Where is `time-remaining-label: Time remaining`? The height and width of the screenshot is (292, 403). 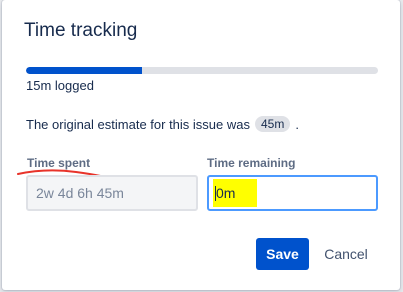
time-remaining-label: Time remaining is located at coordinates (251, 163).